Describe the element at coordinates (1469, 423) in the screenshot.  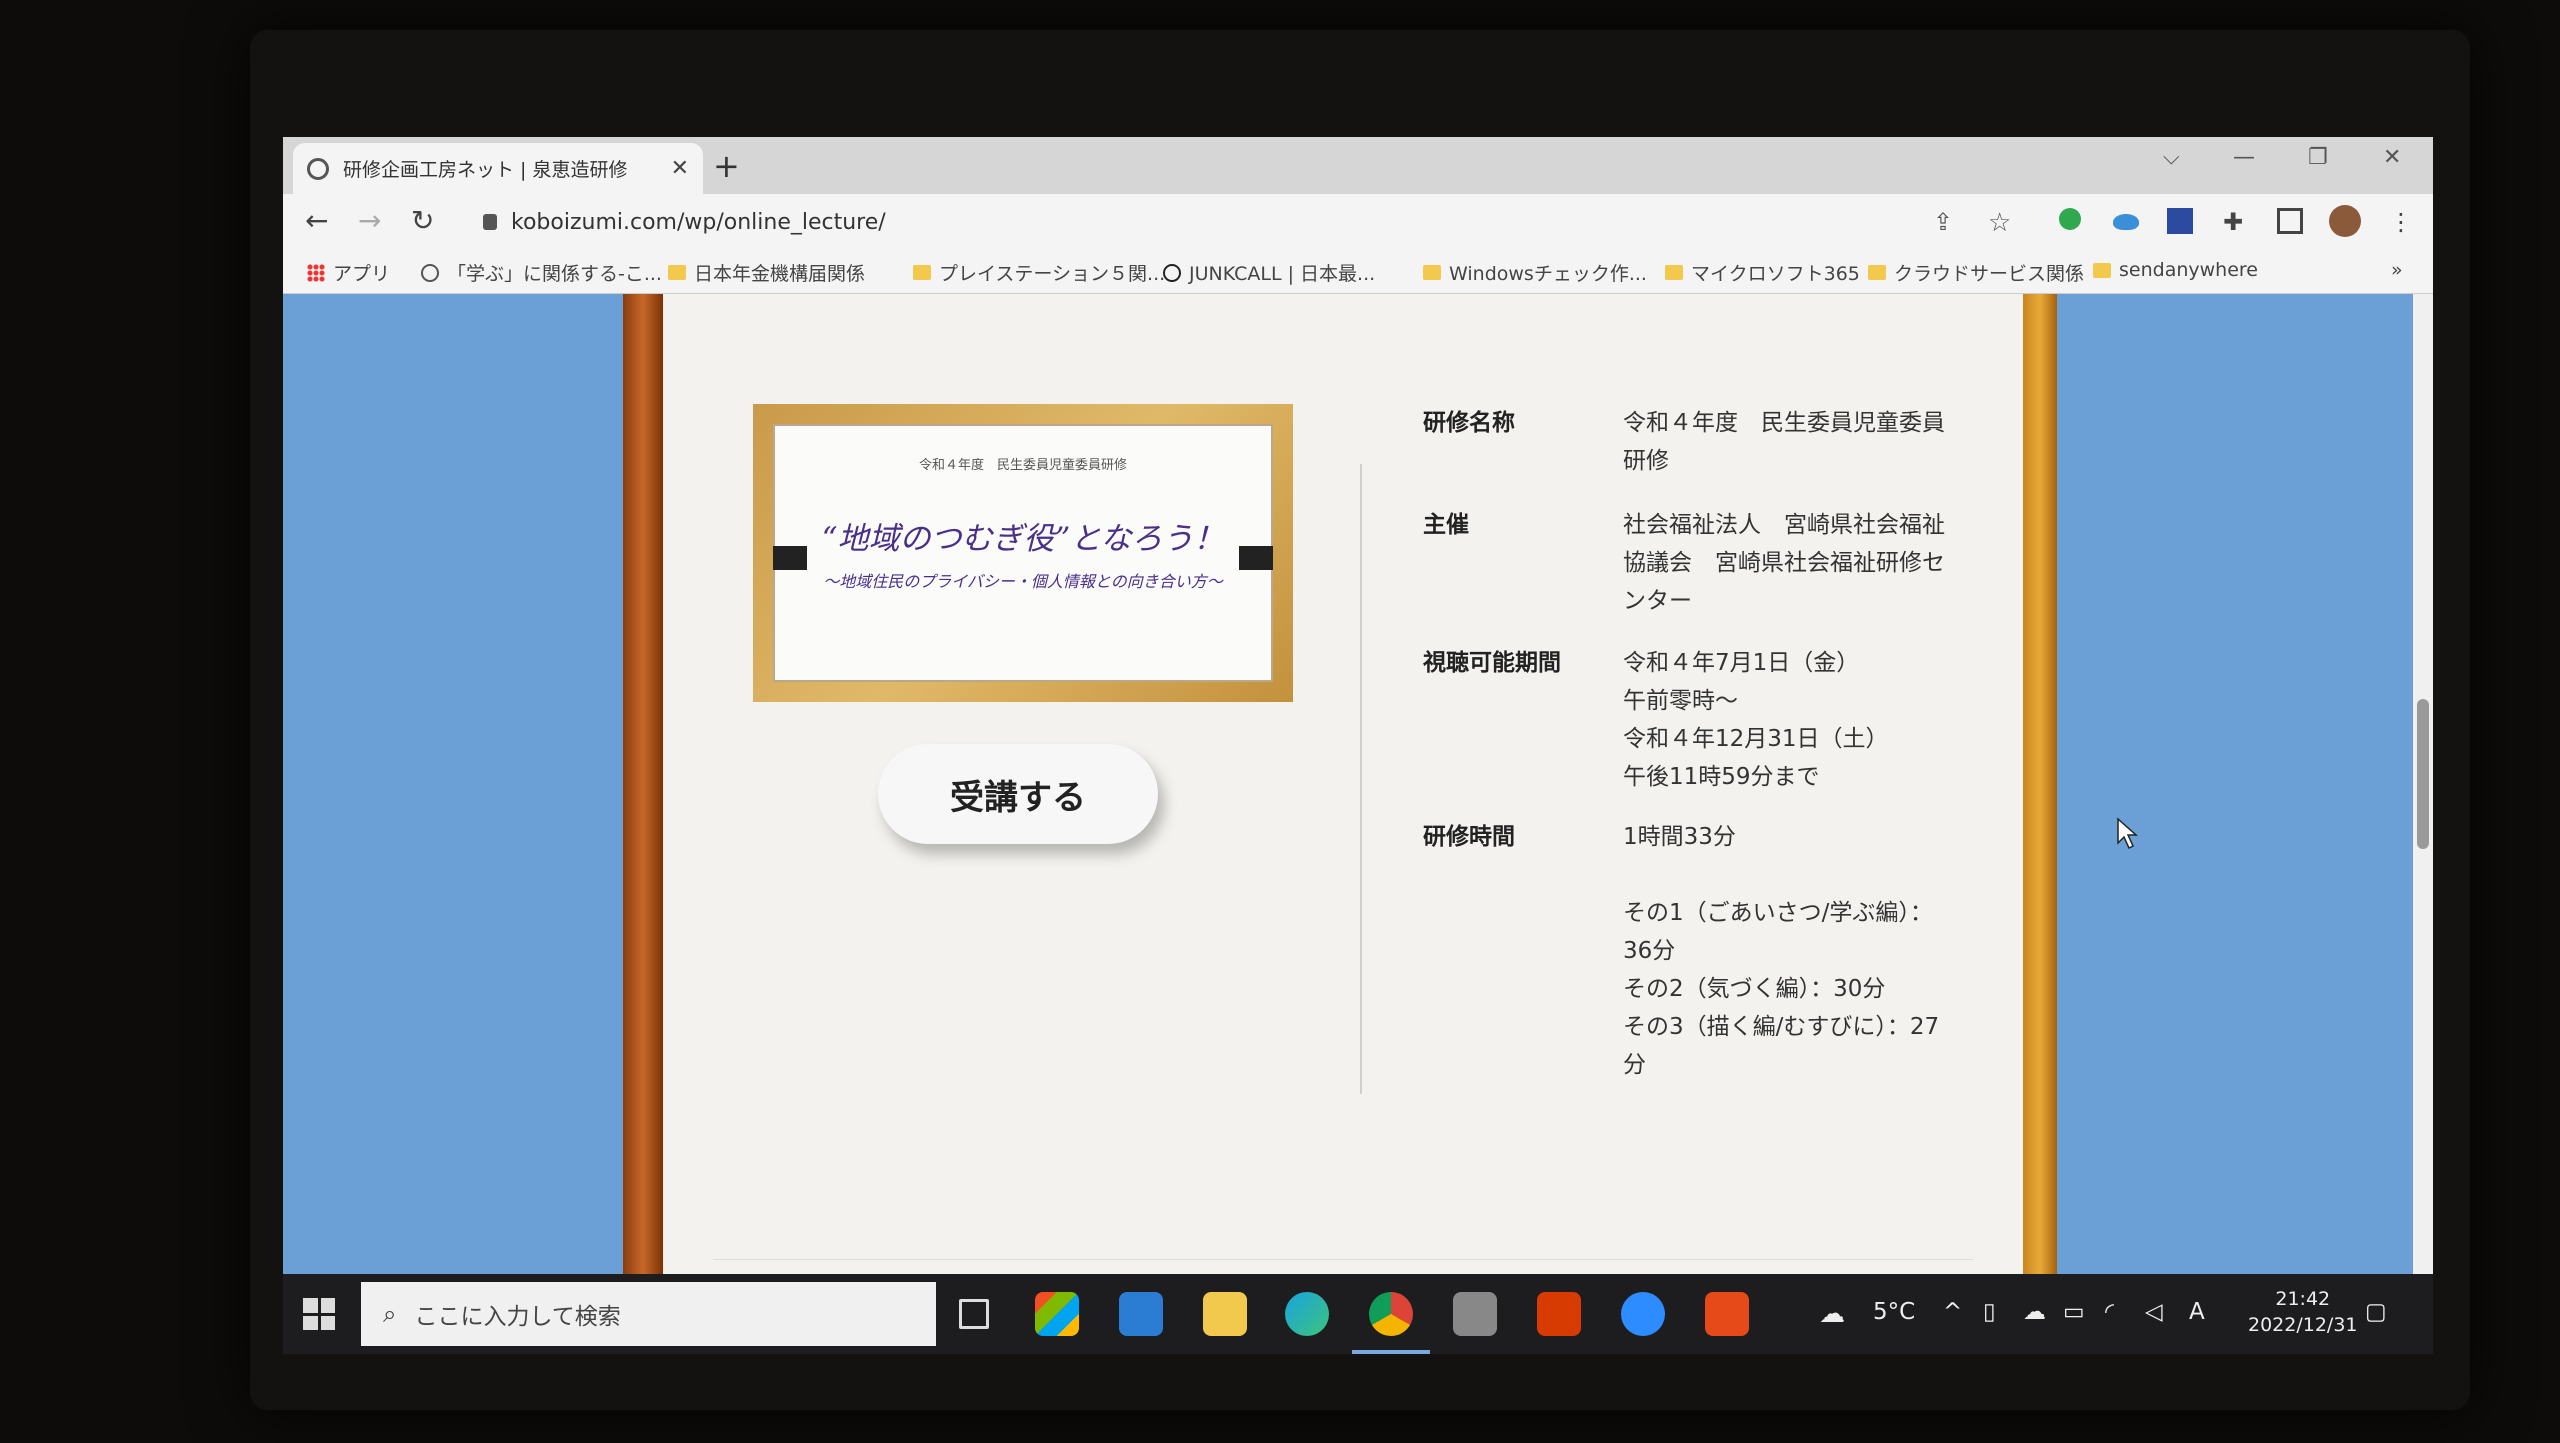
I see `info-label-name: 研修名称` at that location.